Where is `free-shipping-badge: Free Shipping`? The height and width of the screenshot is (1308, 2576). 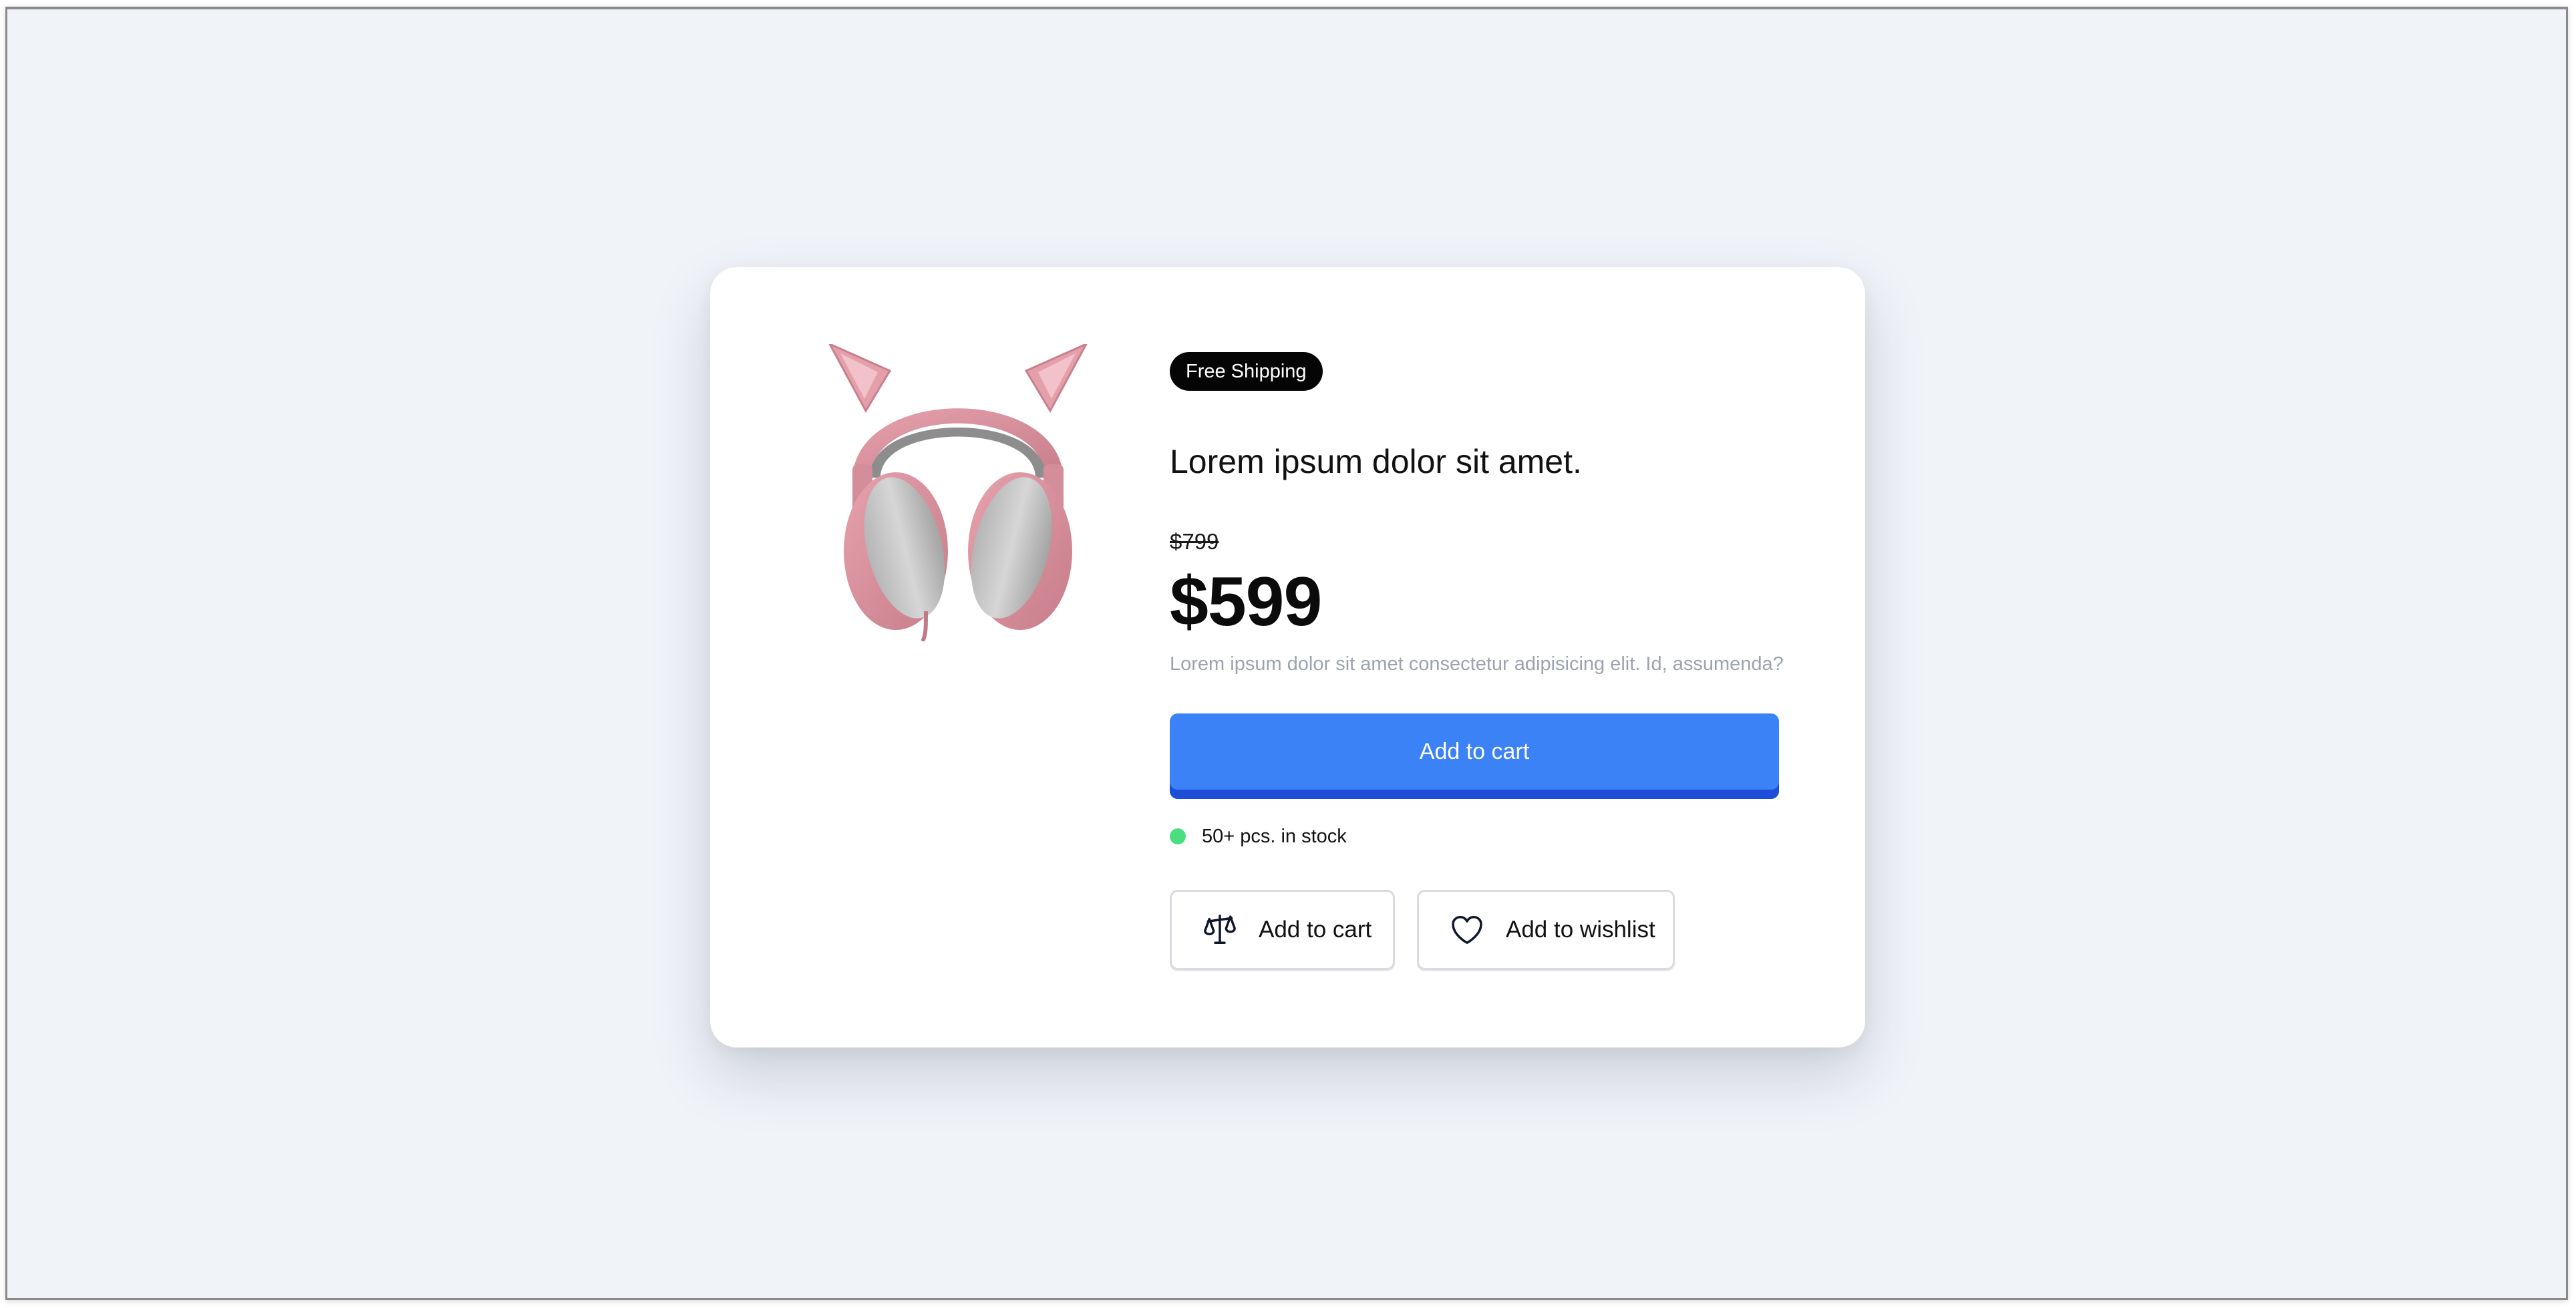 free-shipping-badge: Free Shipping is located at coordinates (1246, 372).